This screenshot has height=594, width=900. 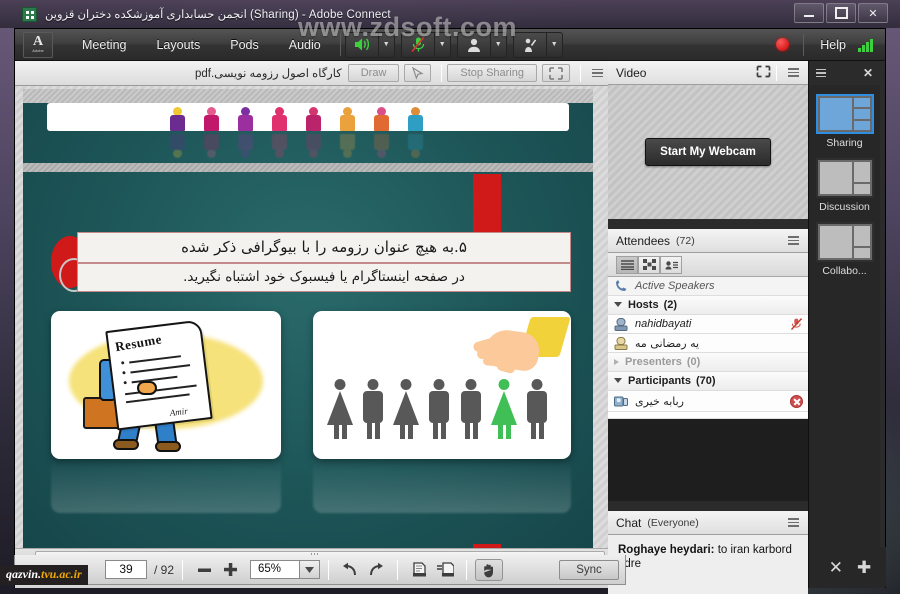 What do you see at coordinates (675, 286) in the screenshot?
I see `active-speakers-label: Active Speakers` at bounding box center [675, 286].